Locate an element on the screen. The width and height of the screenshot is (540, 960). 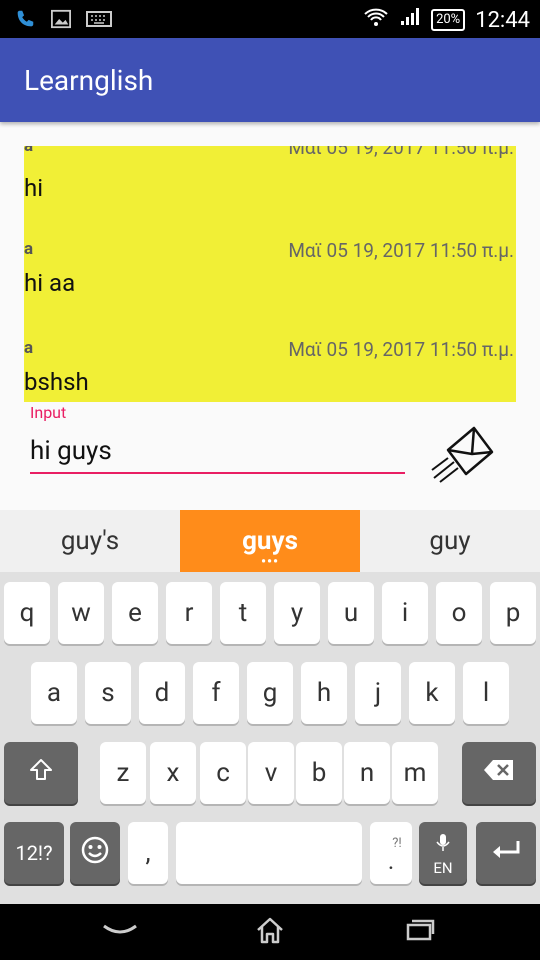
key-l: l is located at coordinates (486, 693).